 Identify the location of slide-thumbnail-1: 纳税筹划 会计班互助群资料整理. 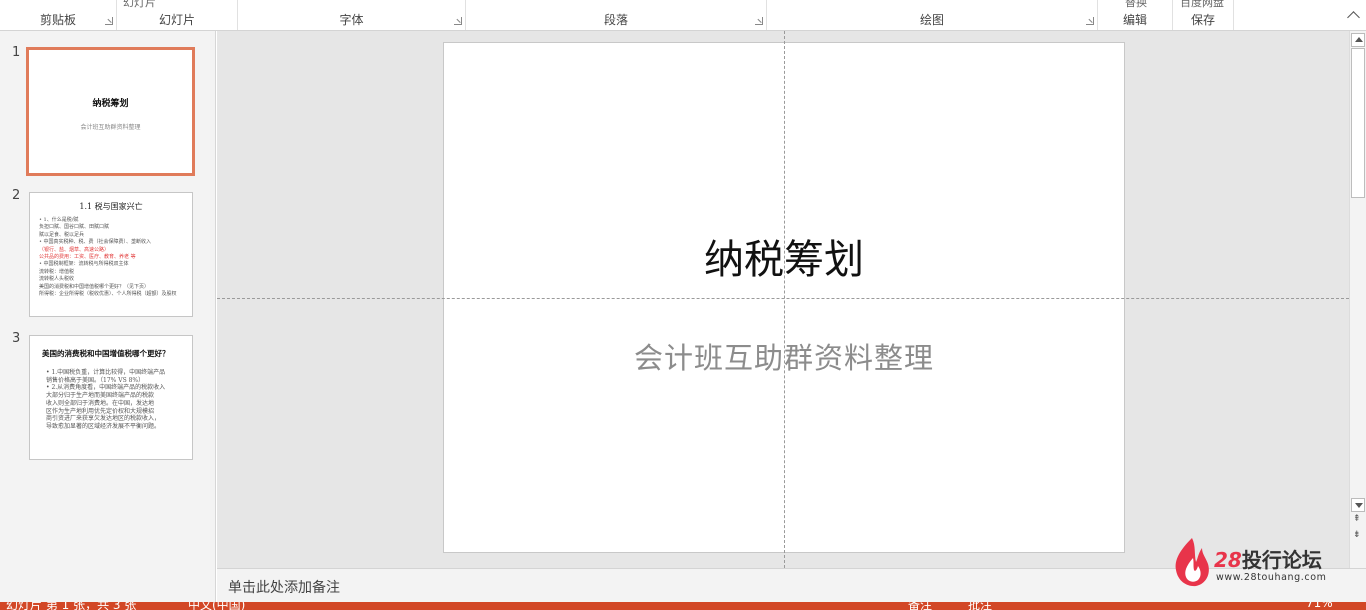
(110, 111).